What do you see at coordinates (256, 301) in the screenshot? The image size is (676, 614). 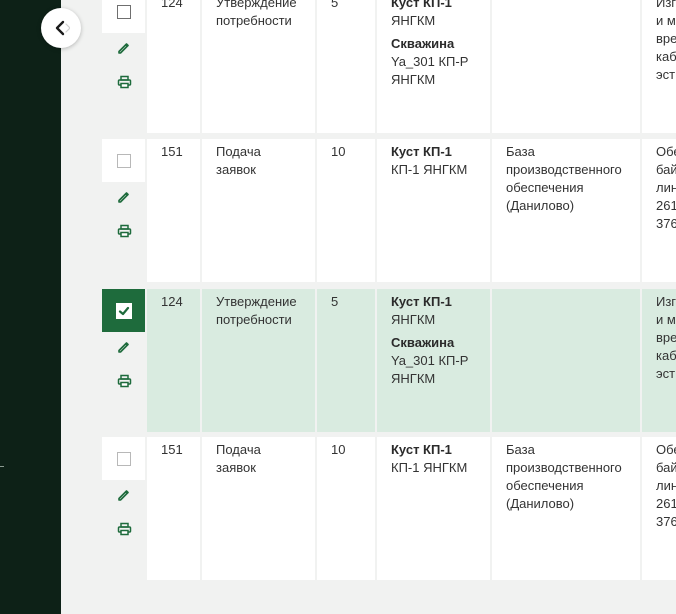 I see `request-type: Утверждение` at bounding box center [256, 301].